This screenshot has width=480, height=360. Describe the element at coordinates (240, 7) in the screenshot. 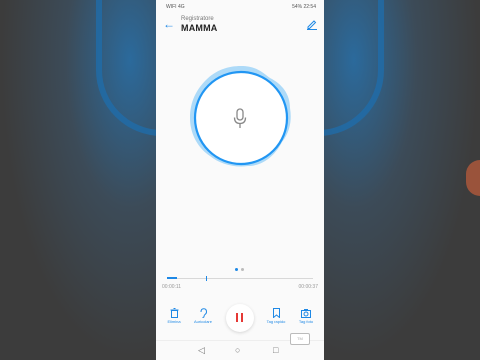

I see `status-bar: WIFI 4G 54% 22:54` at that location.